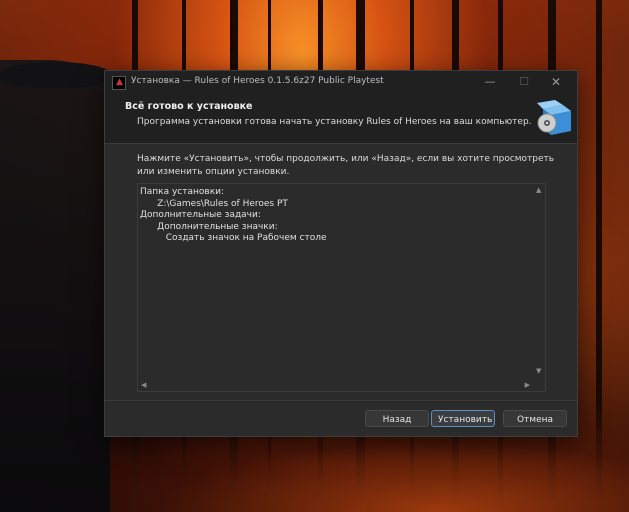 This screenshot has width=629, height=512. I want to click on horizontal-scrollbar: ◀ ▶, so click(335, 384).